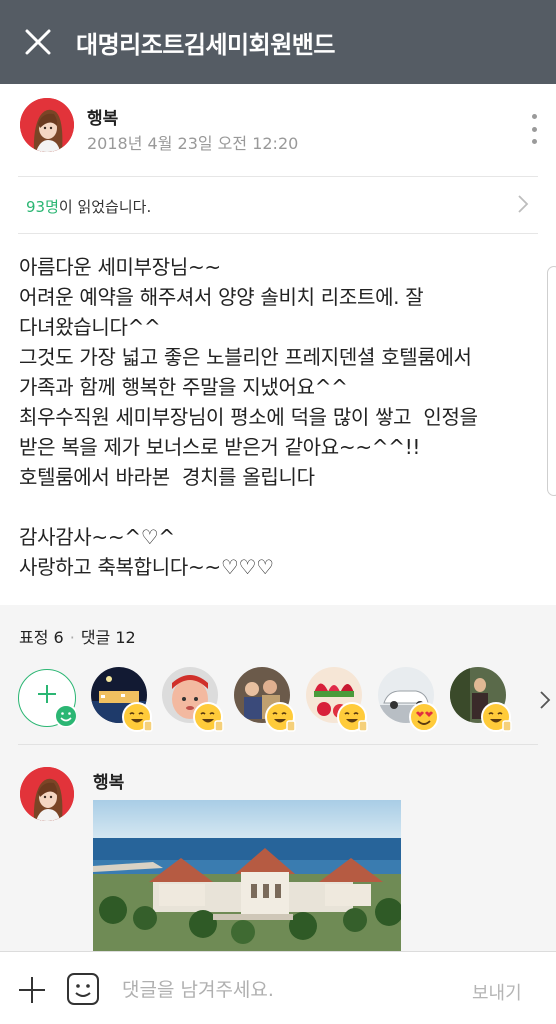 The image size is (556, 1024). I want to click on readers-suffix: 이 읽었습니다., so click(105, 207).